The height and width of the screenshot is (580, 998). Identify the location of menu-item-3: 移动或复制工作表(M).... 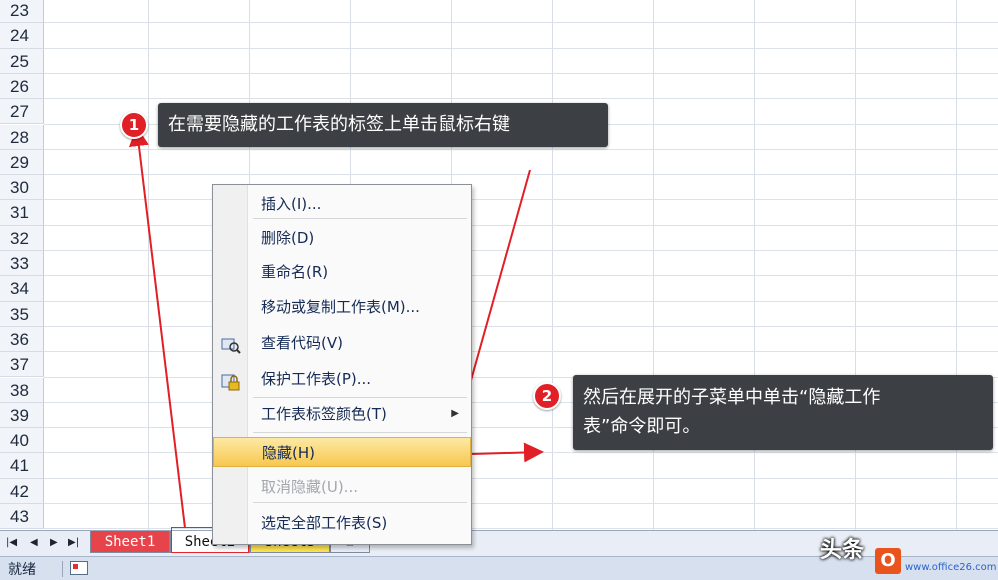
(342, 307).